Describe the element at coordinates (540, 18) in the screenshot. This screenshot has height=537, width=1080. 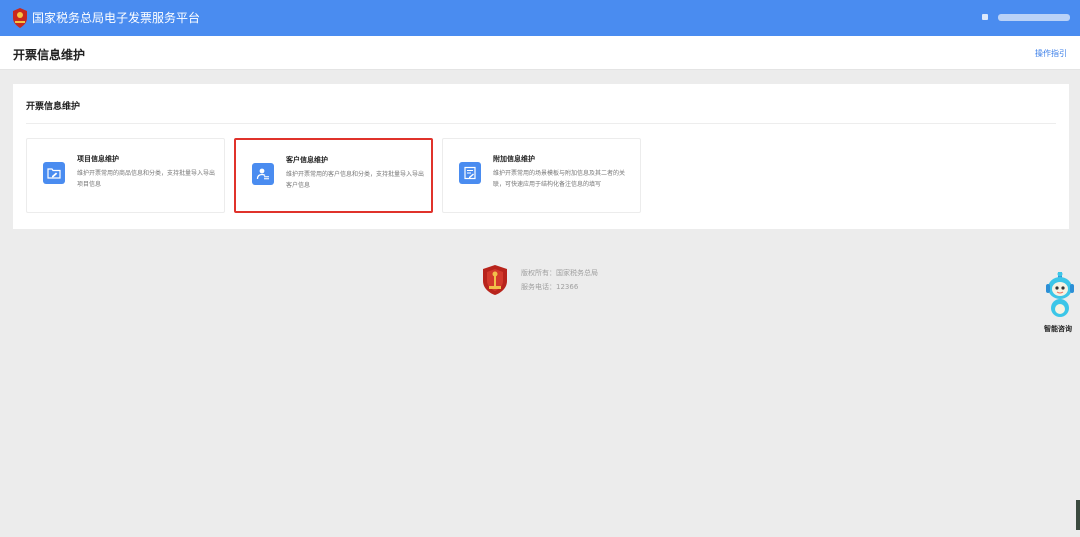
I see `top-navigation-bar: 国家税务总局电子发票服务平台` at that location.